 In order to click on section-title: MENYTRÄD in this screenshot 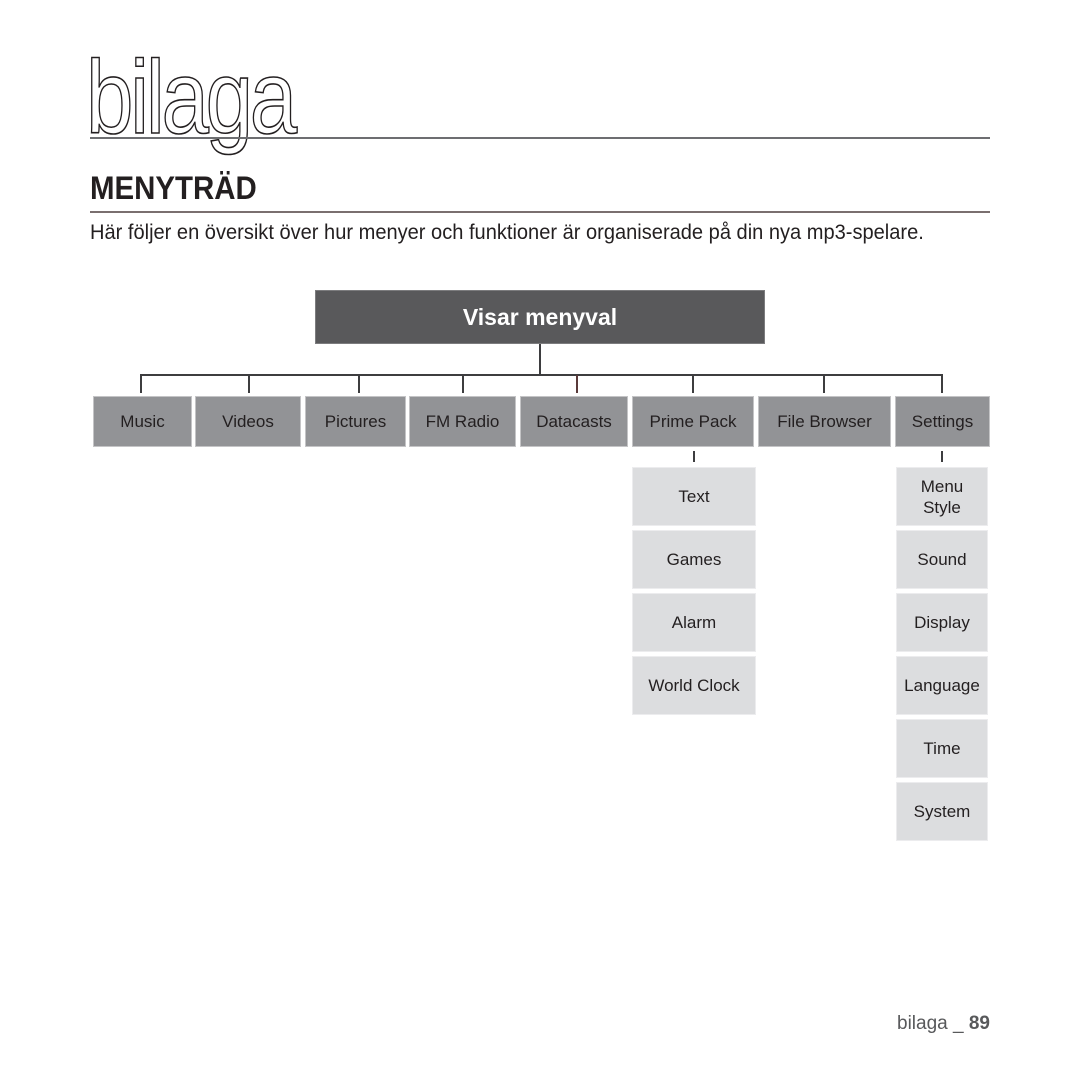, I will do `click(173, 188)`.